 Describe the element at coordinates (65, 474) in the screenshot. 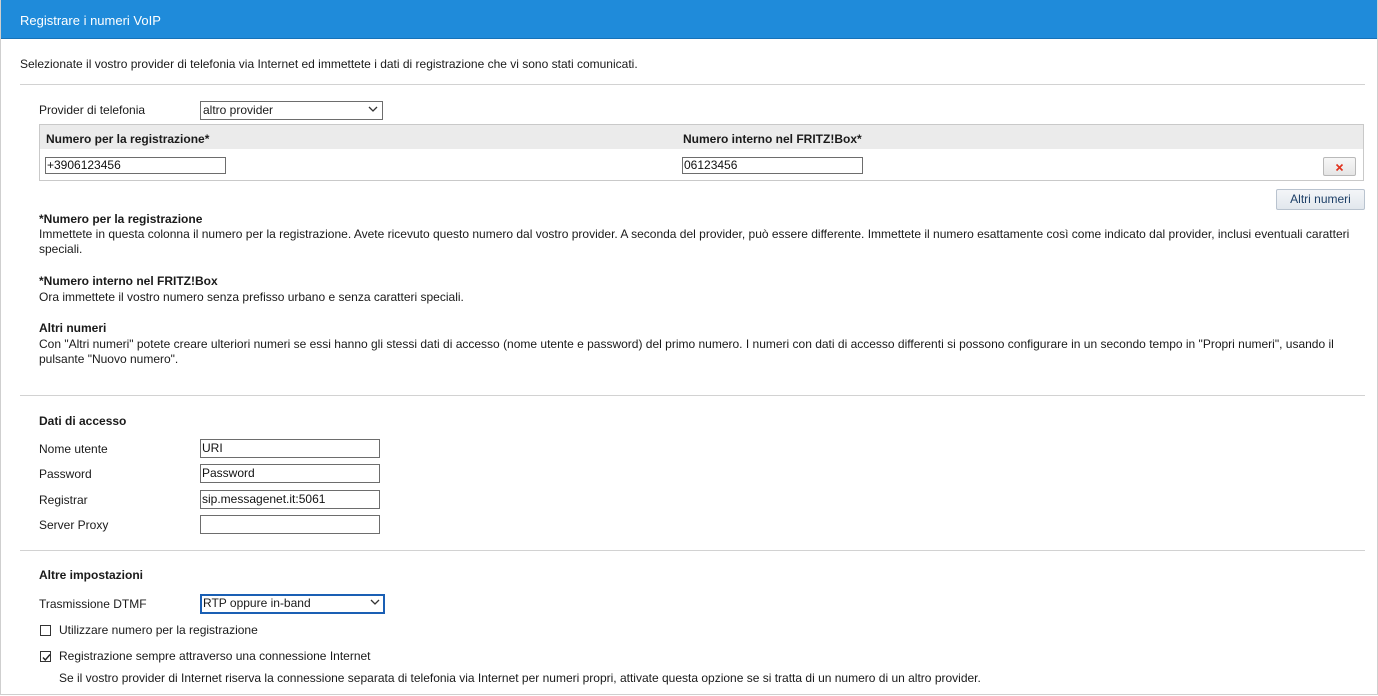

I see `password-label: Password` at that location.